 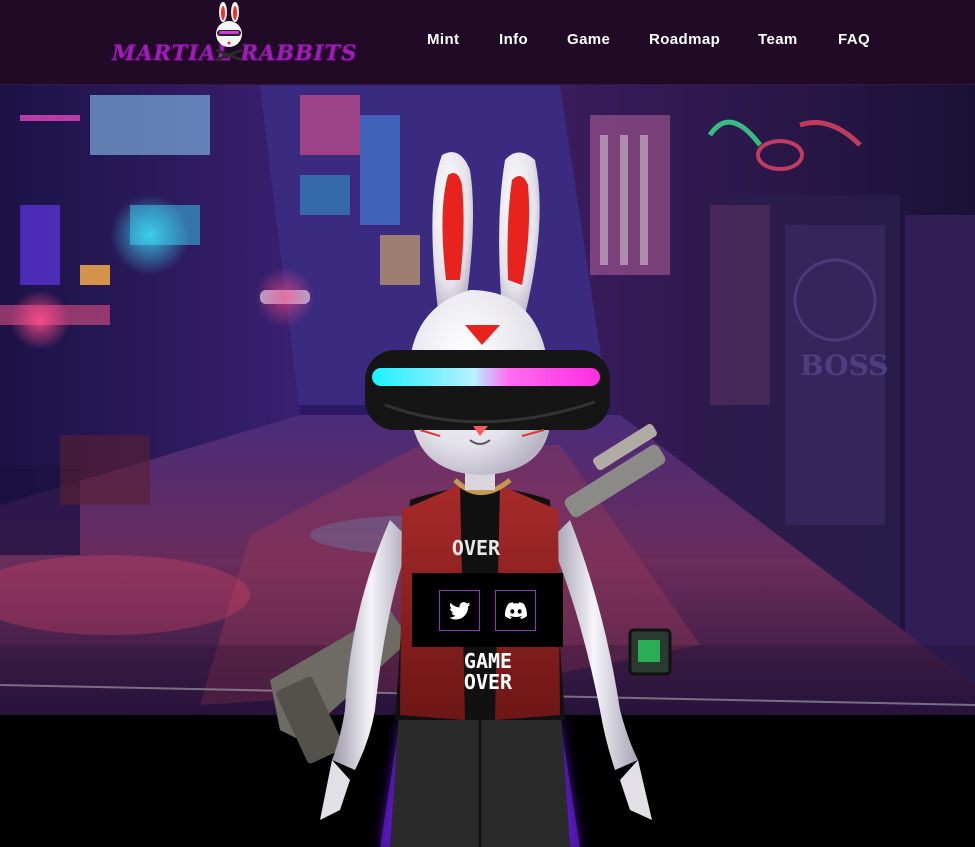 I want to click on discord-button, so click(x=515, y=610).